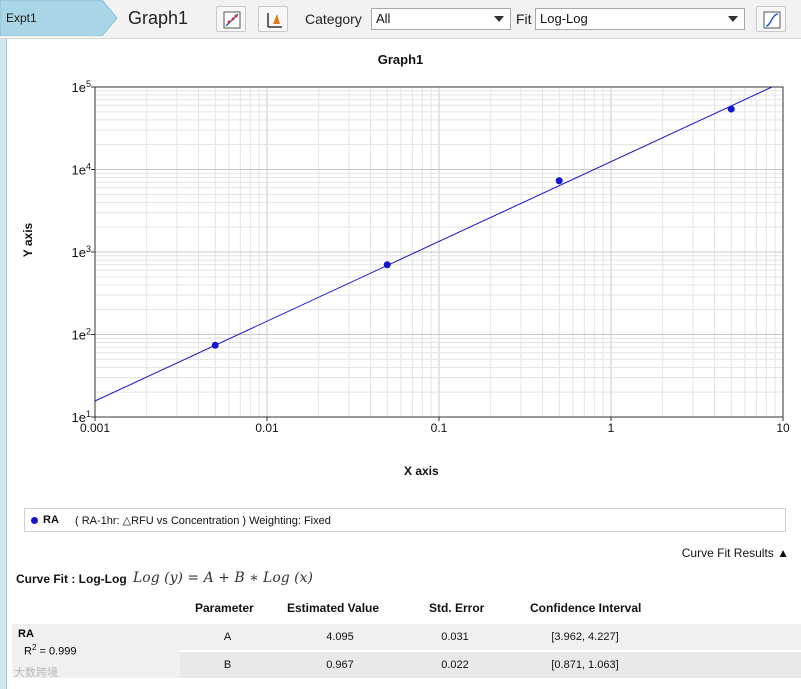  What do you see at coordinates (88, 249) in the screenshot?
I see `y-tick-exponent: 3` at bounding box center [88, 249].